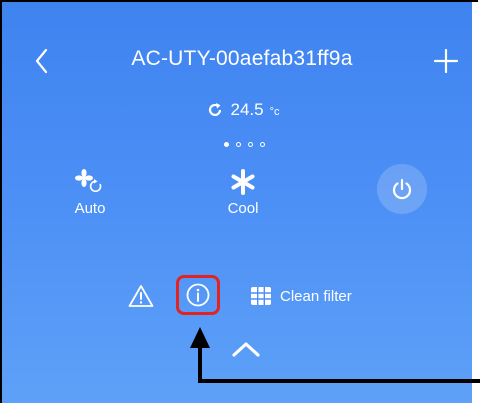 Image resolution: width=480 pixels, height=405 pixels. Describe the element at coordinates (247, 109) in the screenshot. I see `temperature-value: 24.5` at that location.